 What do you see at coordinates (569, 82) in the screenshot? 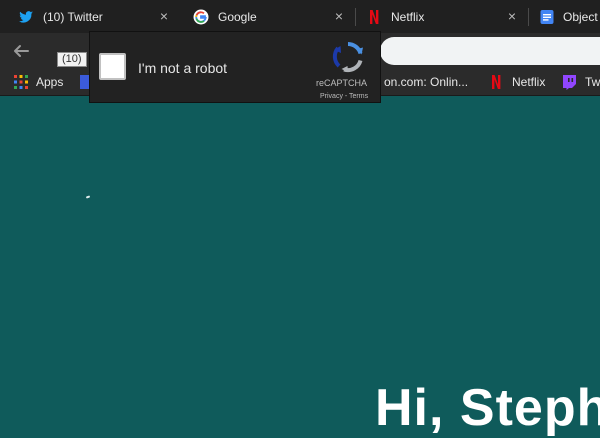
I see `twitch-icon` at bounding box center [569, 82].